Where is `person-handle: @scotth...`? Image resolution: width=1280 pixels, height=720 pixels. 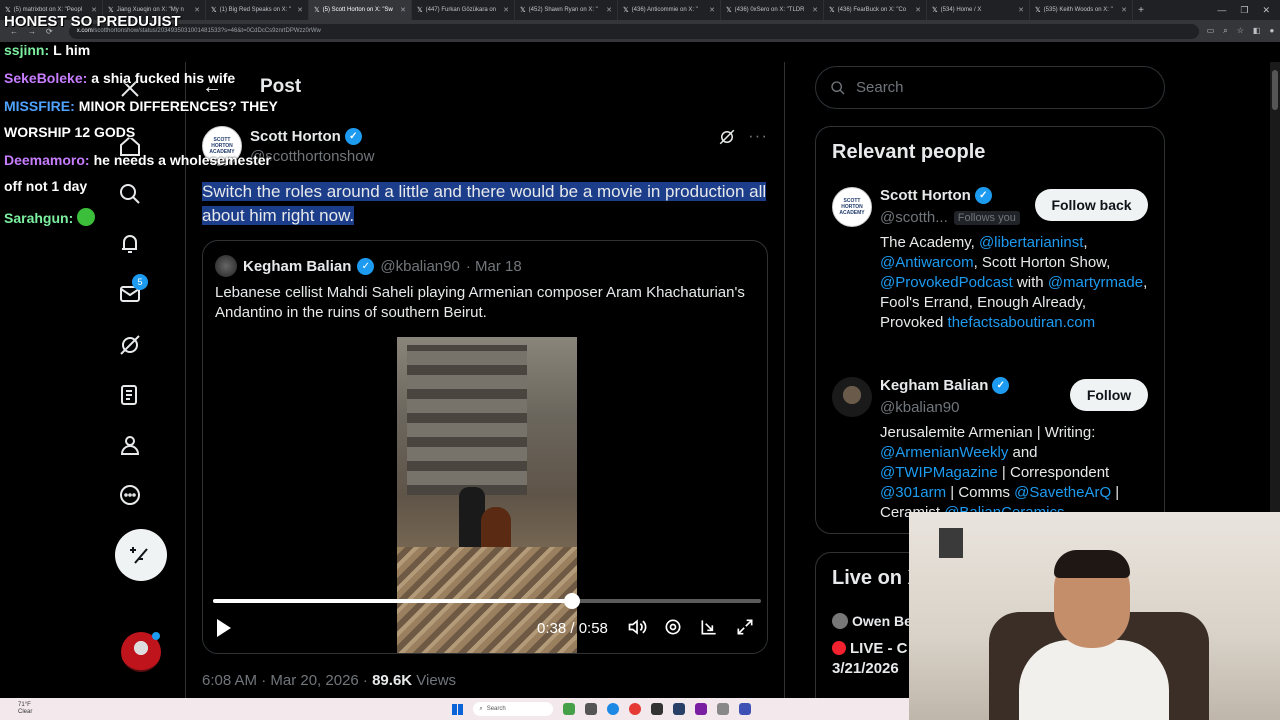
person-handle: @scotth... is located at coordinates (914, 217).